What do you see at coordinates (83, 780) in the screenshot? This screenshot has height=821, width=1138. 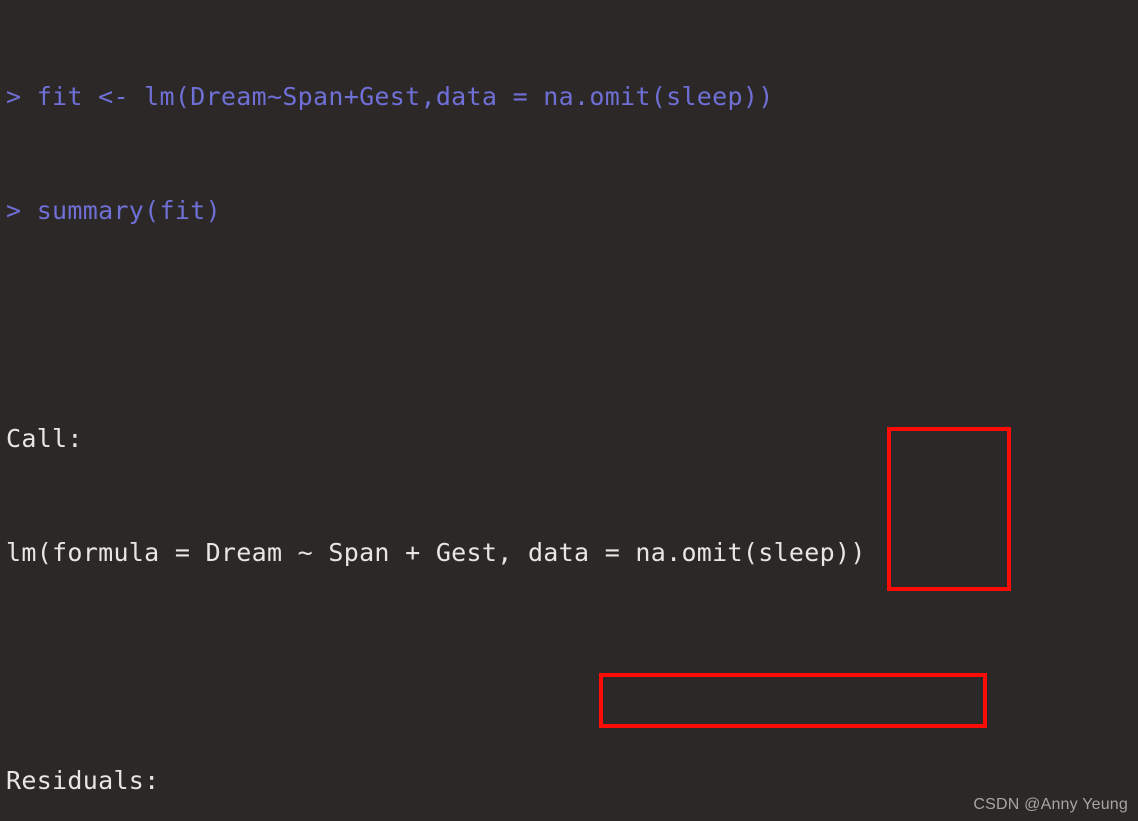 I see `console-line-residuals-header: Residuals:` at bounding box center [83, 780].